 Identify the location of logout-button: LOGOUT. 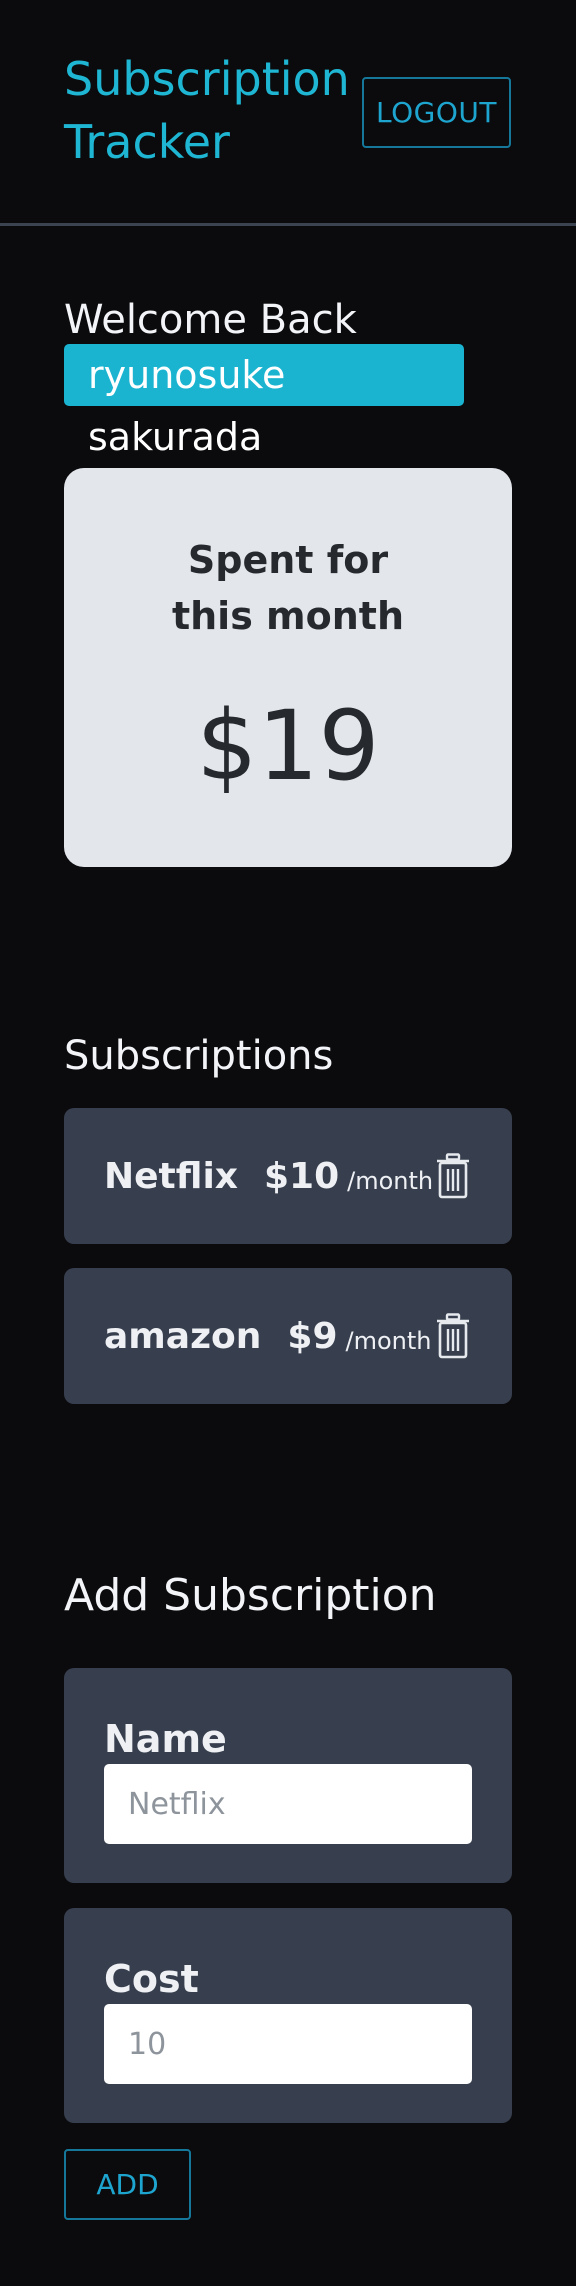
(436, 112).